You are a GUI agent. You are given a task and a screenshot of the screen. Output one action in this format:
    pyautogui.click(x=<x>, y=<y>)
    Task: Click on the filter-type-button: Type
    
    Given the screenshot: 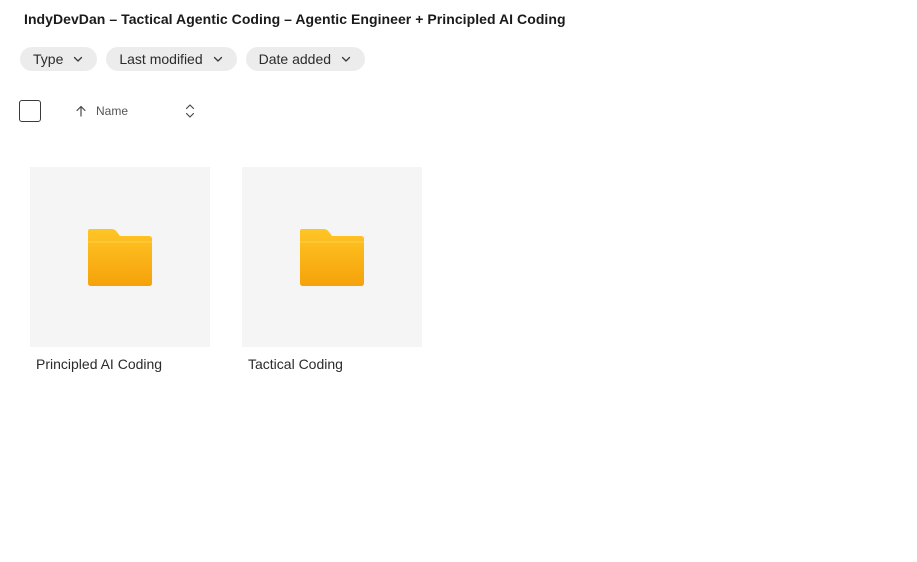 What is the action you would take?
    pyautogui.click(x=59, y=59)
    